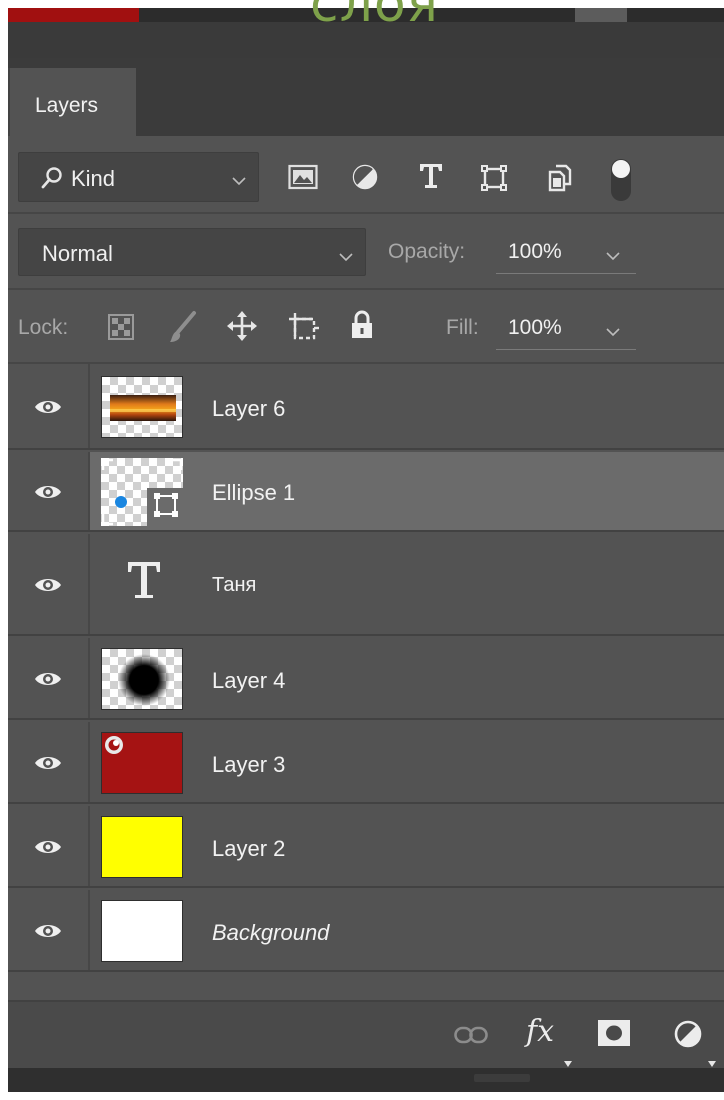  What do you see at coordinates (366, 931) in the screenshot?
I see `layer-row-background: Background` at bounding box center [366, 931].